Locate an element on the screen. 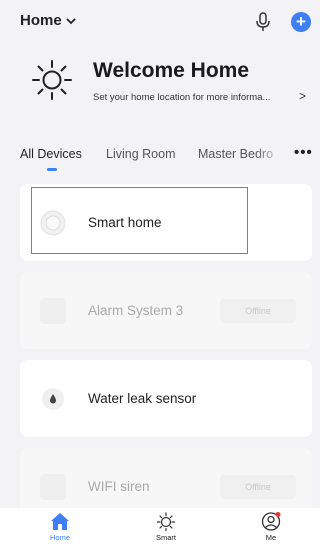  nav-home-label: Home is located at coordinates (59, 537).